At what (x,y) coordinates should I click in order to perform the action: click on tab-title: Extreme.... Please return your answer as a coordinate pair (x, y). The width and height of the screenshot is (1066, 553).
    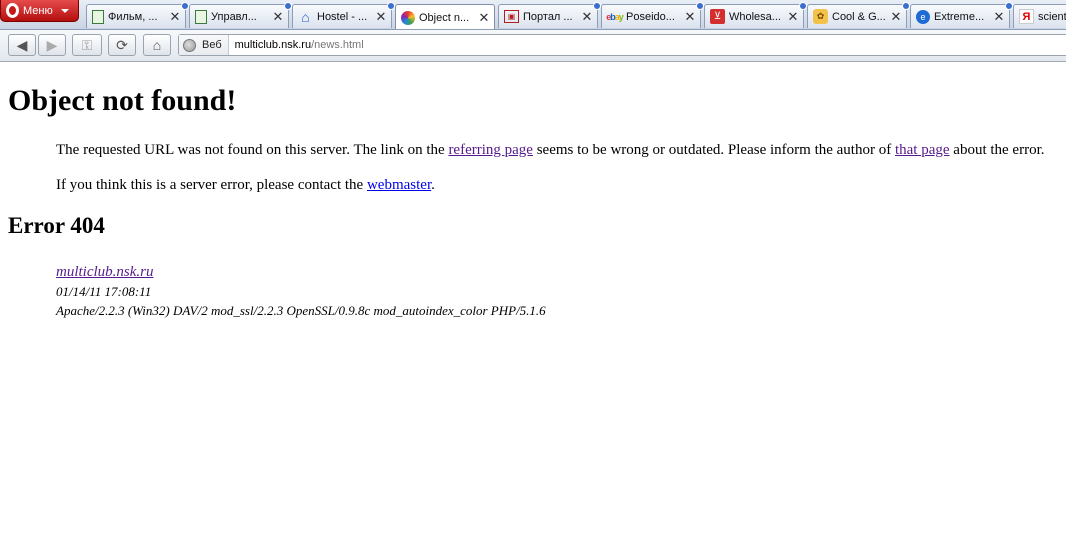
    Looking at the image, I should click on (959, 16).